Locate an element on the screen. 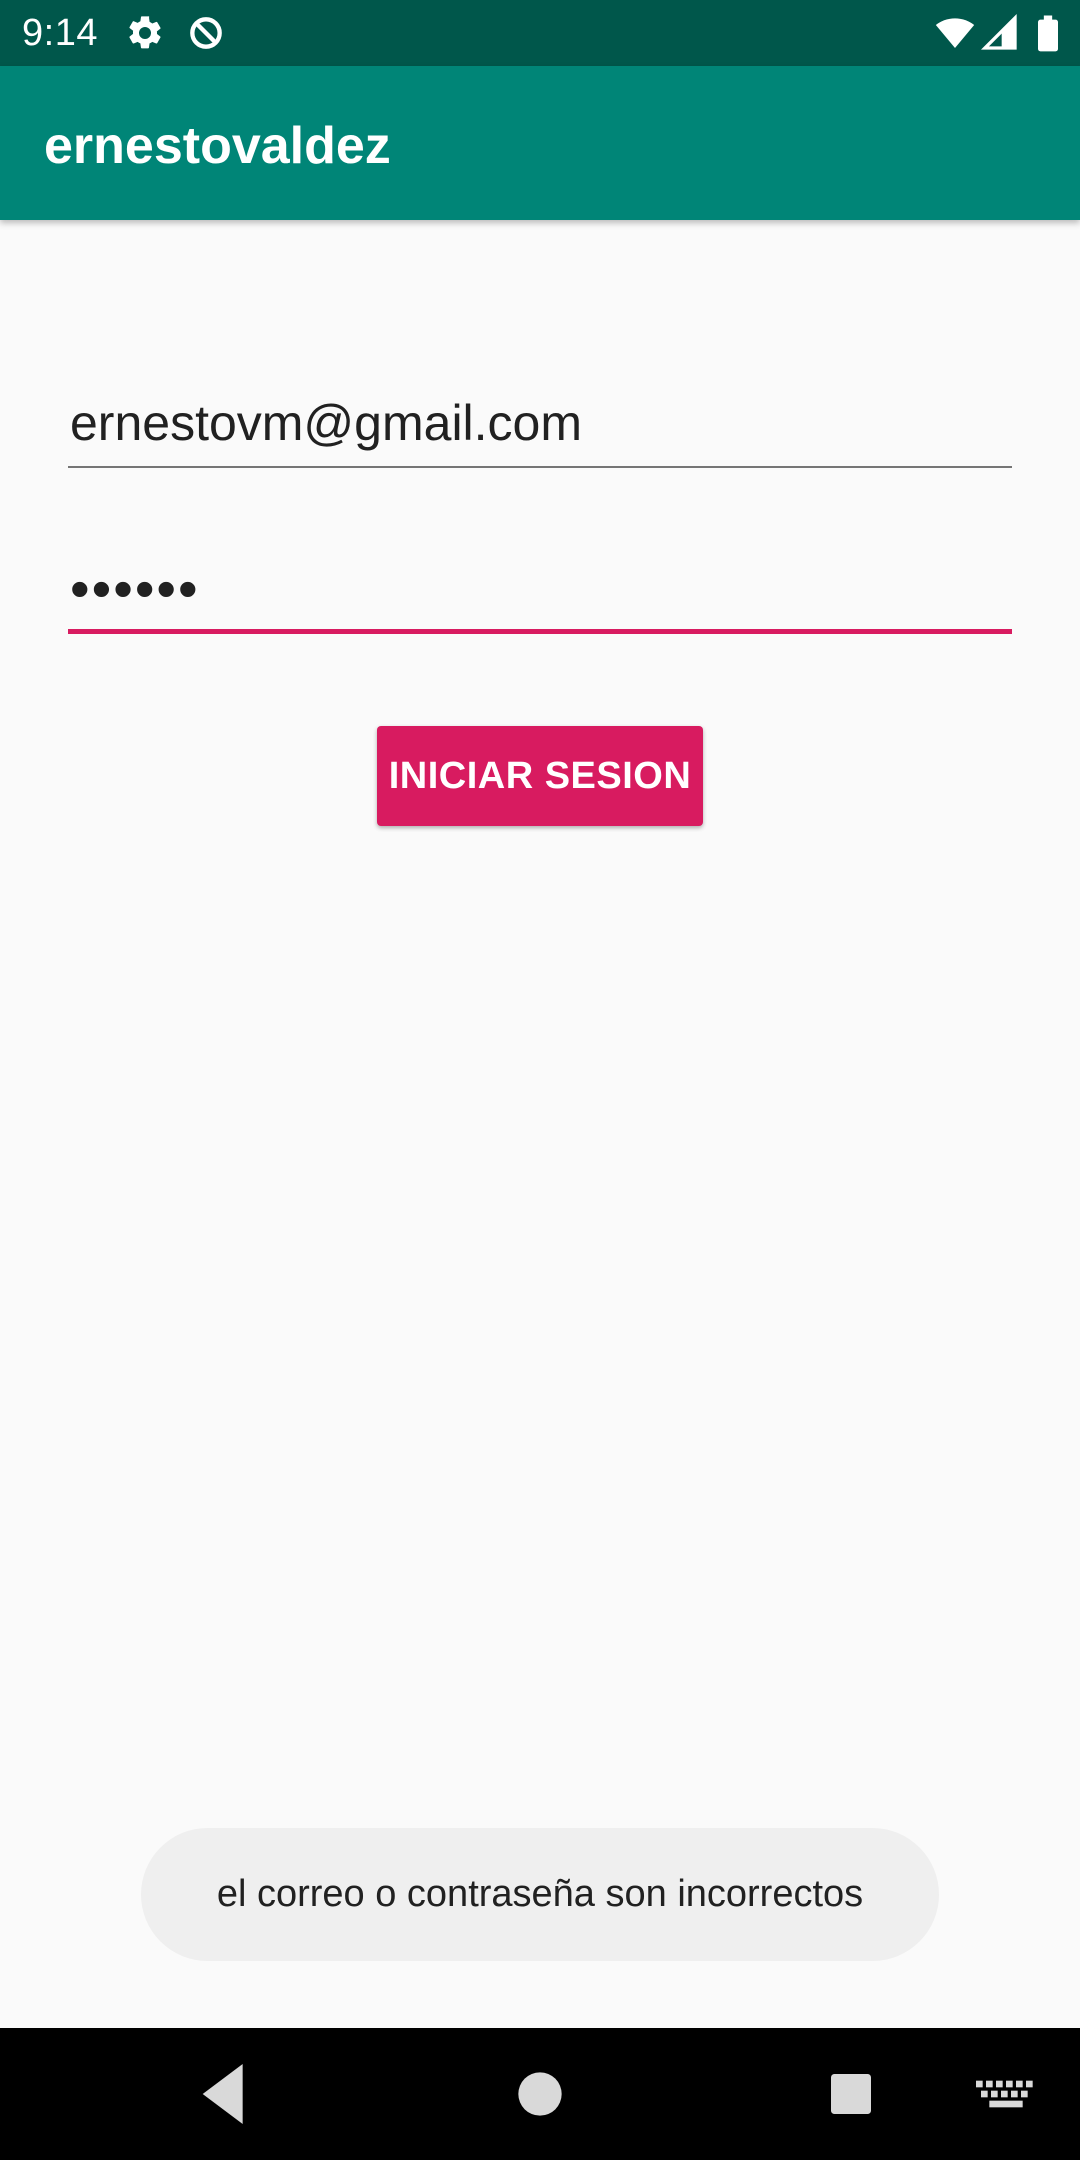  app-bar: ernestovaldez is located at coordinates (540, 143).